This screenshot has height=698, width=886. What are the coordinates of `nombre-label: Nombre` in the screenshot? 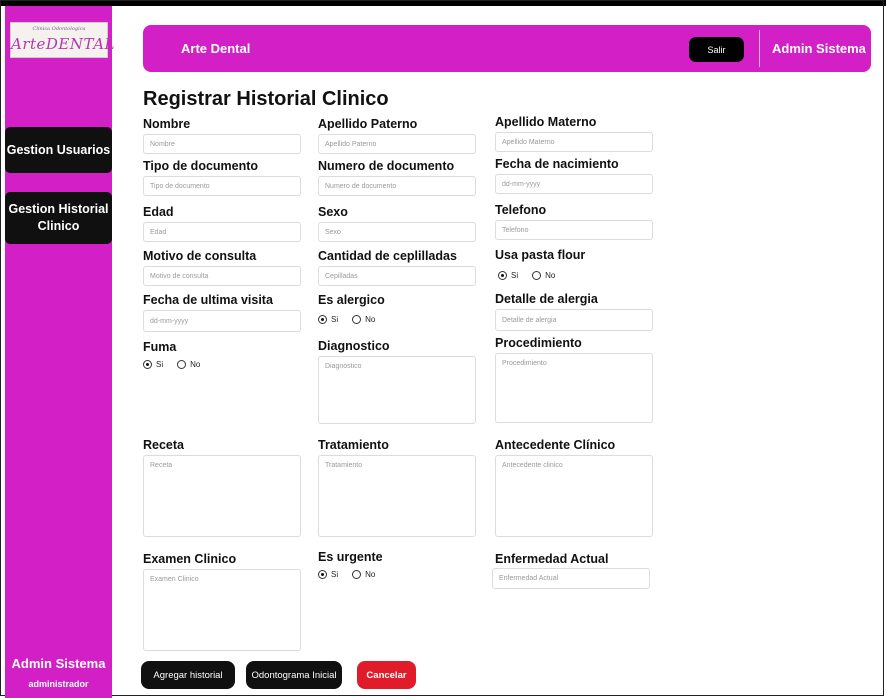 It's located at (167, 124).